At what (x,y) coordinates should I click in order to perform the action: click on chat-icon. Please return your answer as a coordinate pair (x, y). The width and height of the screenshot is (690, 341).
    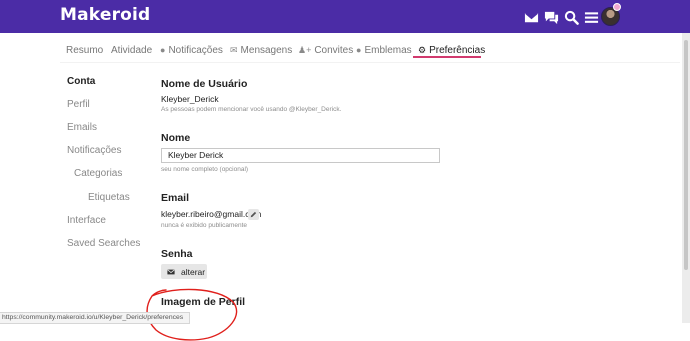
    Looking at the image, I should click on (551, 17).